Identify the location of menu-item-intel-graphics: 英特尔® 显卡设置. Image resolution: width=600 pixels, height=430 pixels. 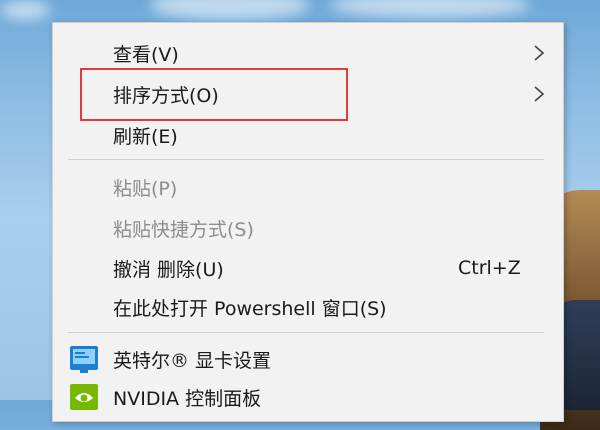
(308, 359).